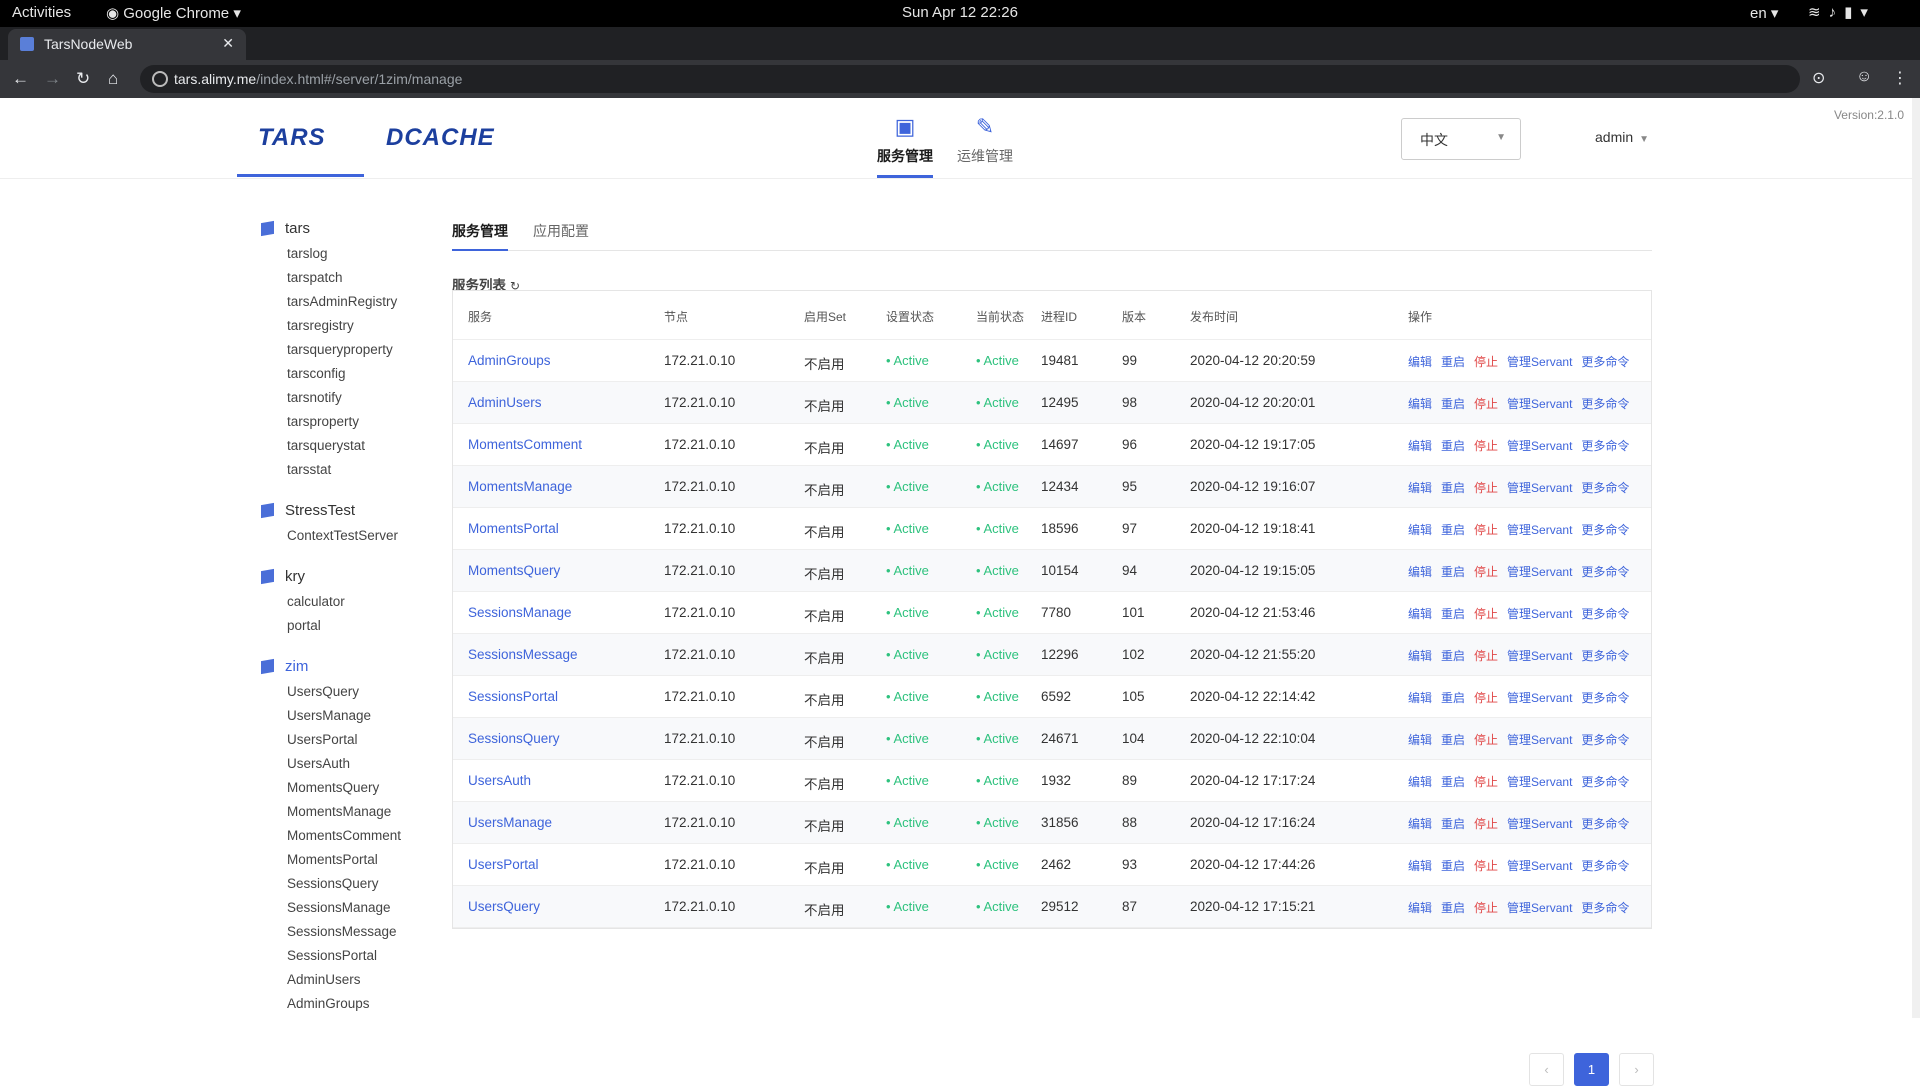 The width and height of the screenshot is (1920, 1086). What do you see at coordinates (513, 528) in the screenshot?
I see `service-name-link: MomentsPortal` at bounding box center [513, 528].